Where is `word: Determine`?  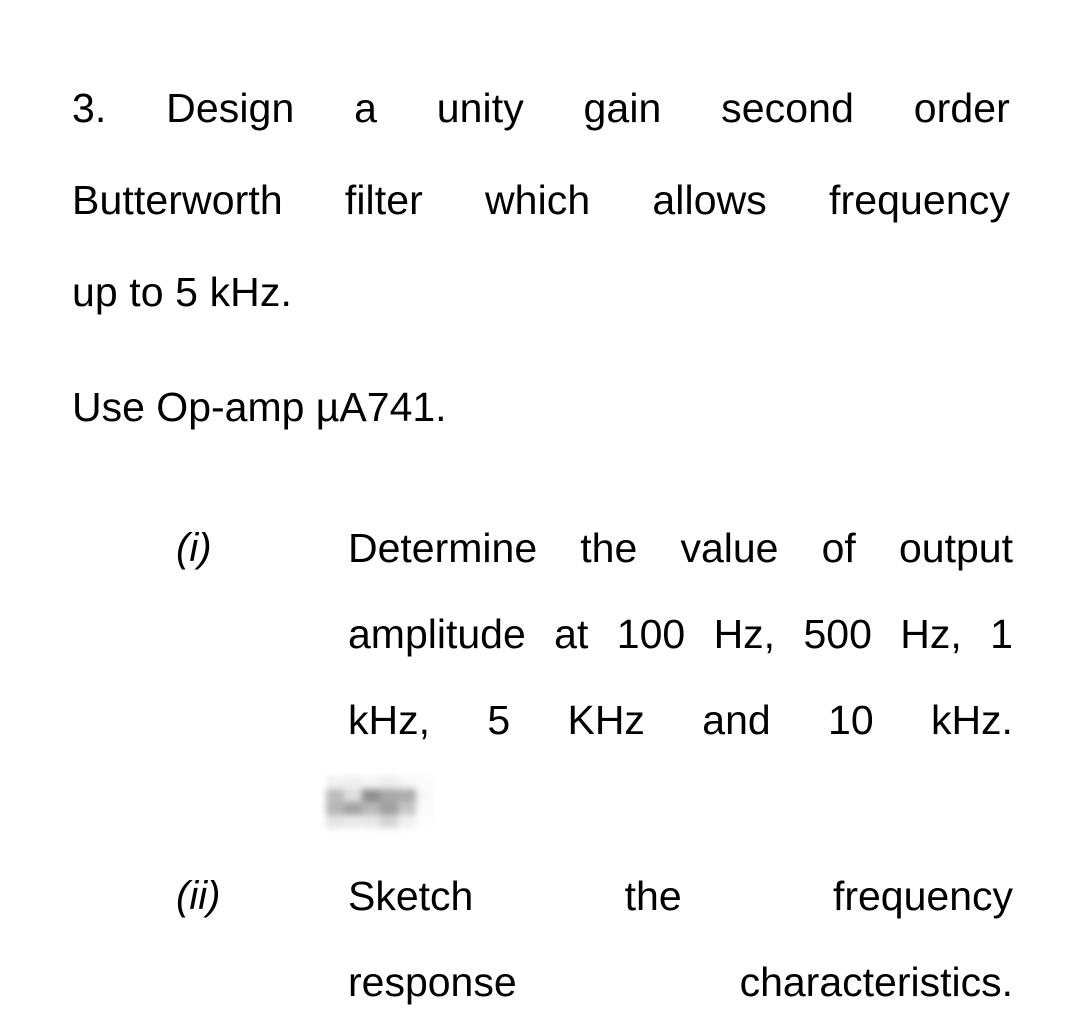 word: Determine is located at coordinates (443, 548).